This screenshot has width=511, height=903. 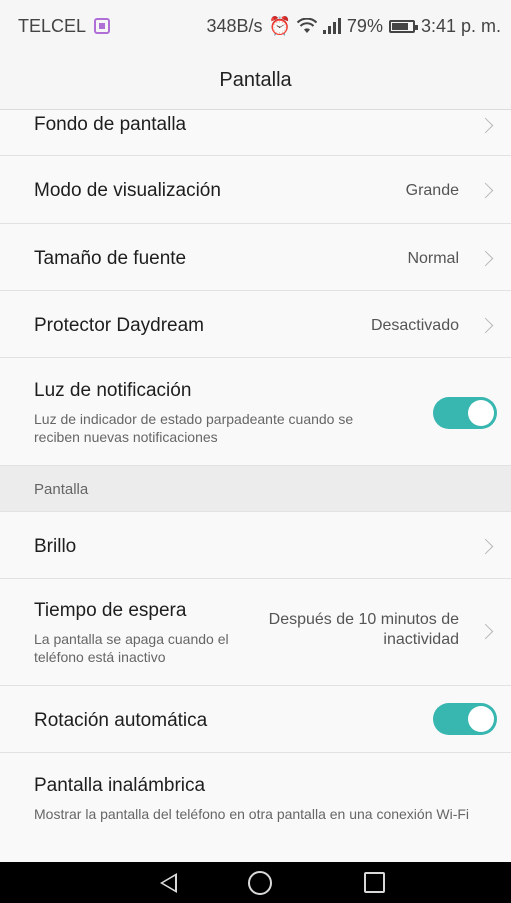 What do you see at coordinates (374, 882) in the screenshot?
I see `nav-recents-icon` at bounding box center [374, 882].